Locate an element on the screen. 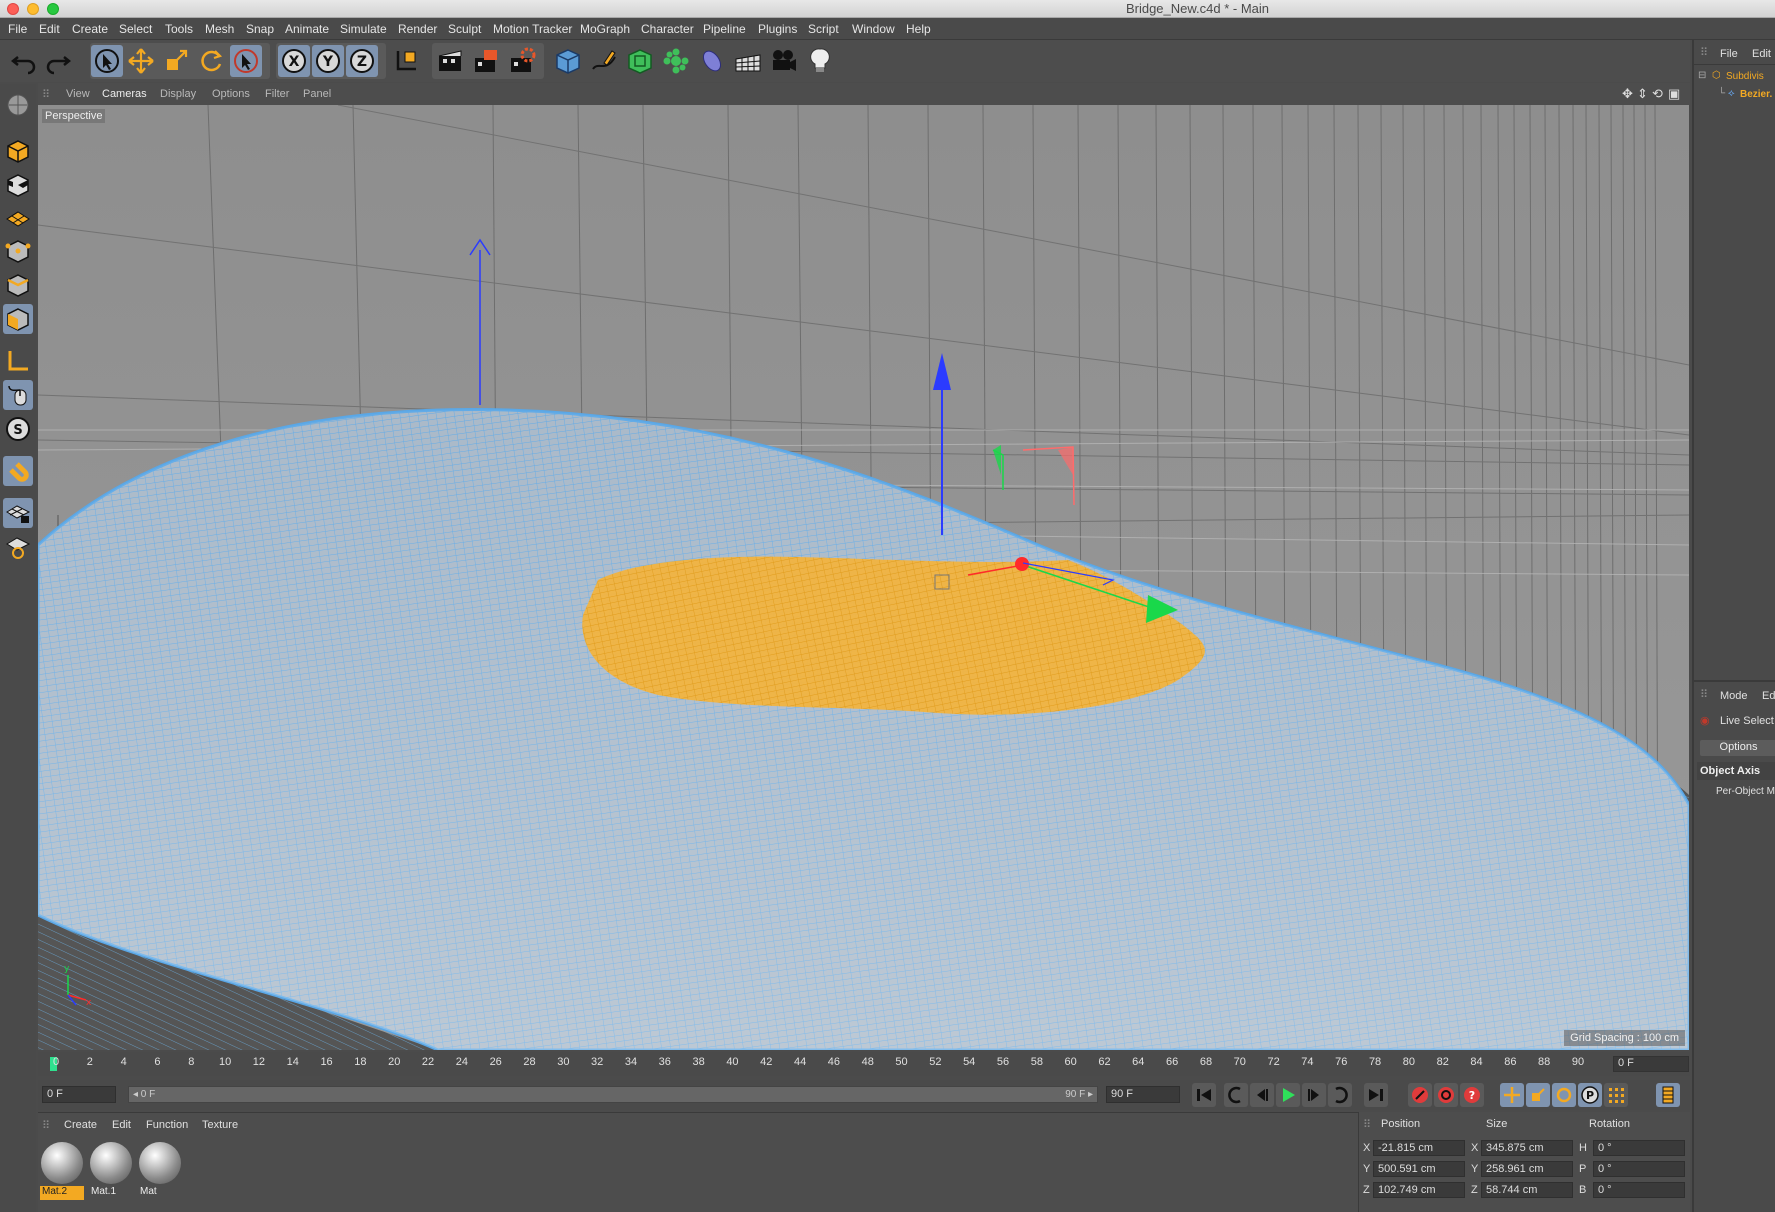  section-object-axis: Object Axis is located at coordinates (1736, 771).